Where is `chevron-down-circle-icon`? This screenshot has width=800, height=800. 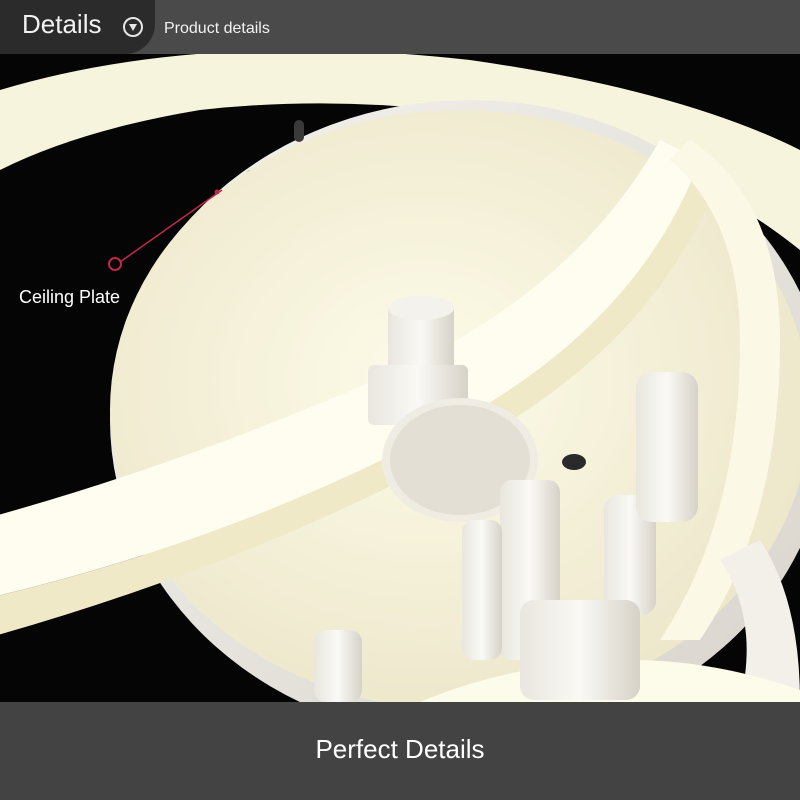 chevron-down-circle-icon is located at coordinates (133, 27).